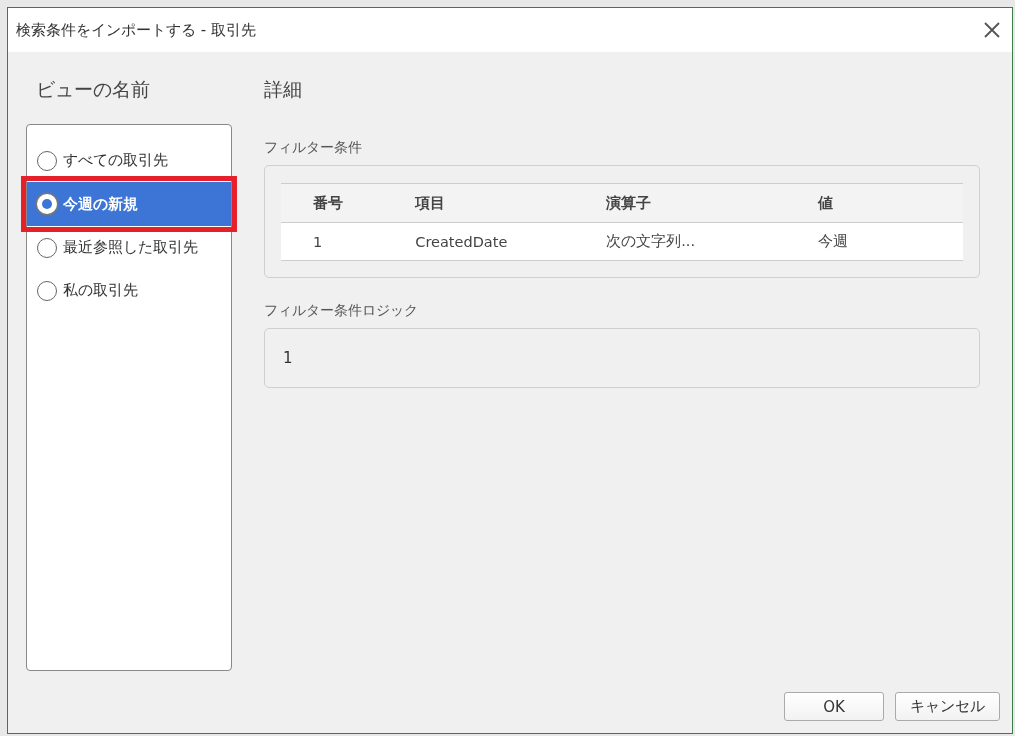 Image resolution: width=1015 pixels, height=736 pixels. What do you see at coordinates (332, 241) in the screenshot?
I see `table-cell: 1` at bounding box center [332, 241].